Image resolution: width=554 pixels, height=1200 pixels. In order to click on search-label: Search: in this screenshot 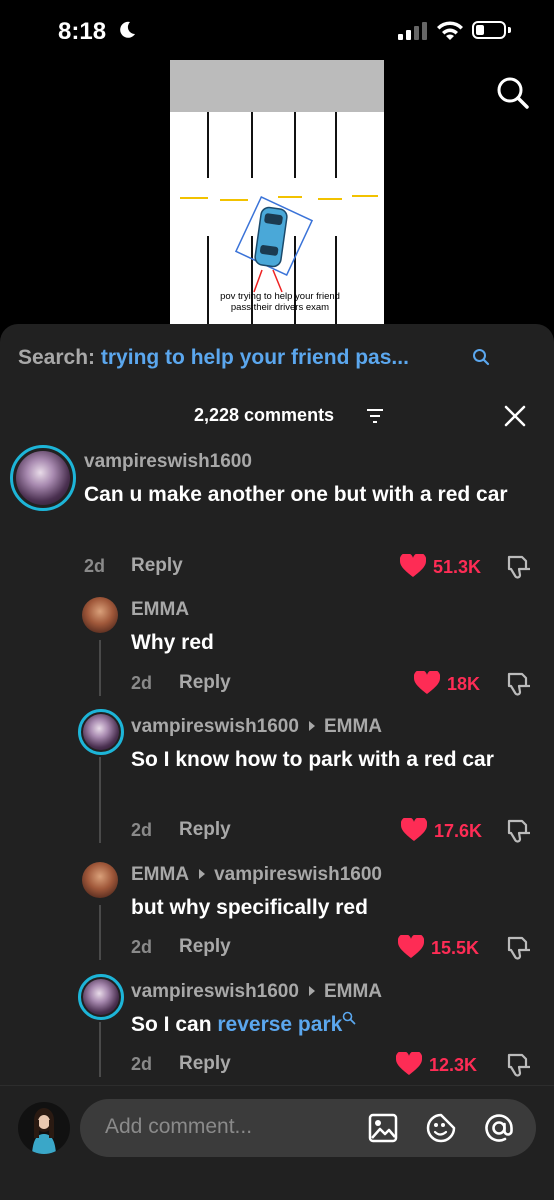, I will do `click(57, 357)`.